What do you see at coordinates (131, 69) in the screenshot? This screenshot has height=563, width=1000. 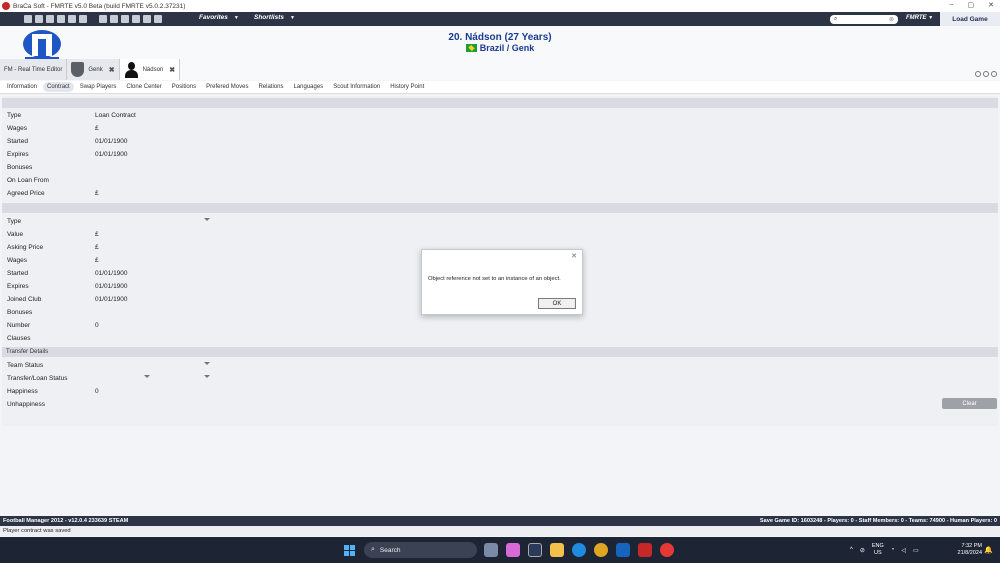 I see `avatar` at bounding box center [131, 69].